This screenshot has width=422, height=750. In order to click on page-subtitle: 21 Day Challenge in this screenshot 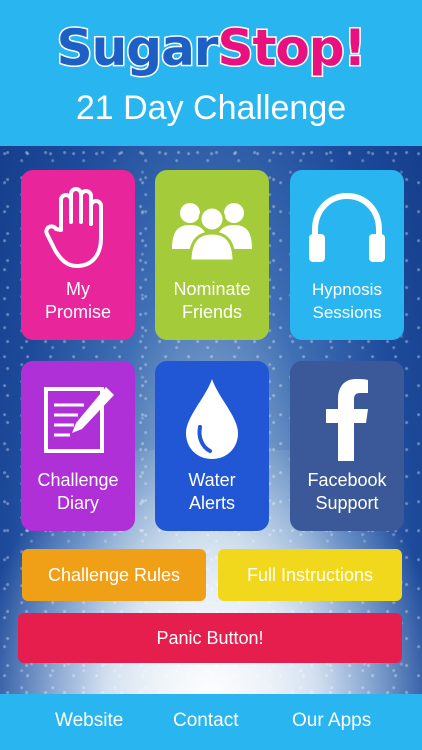, I will do `click(211, 108)`.